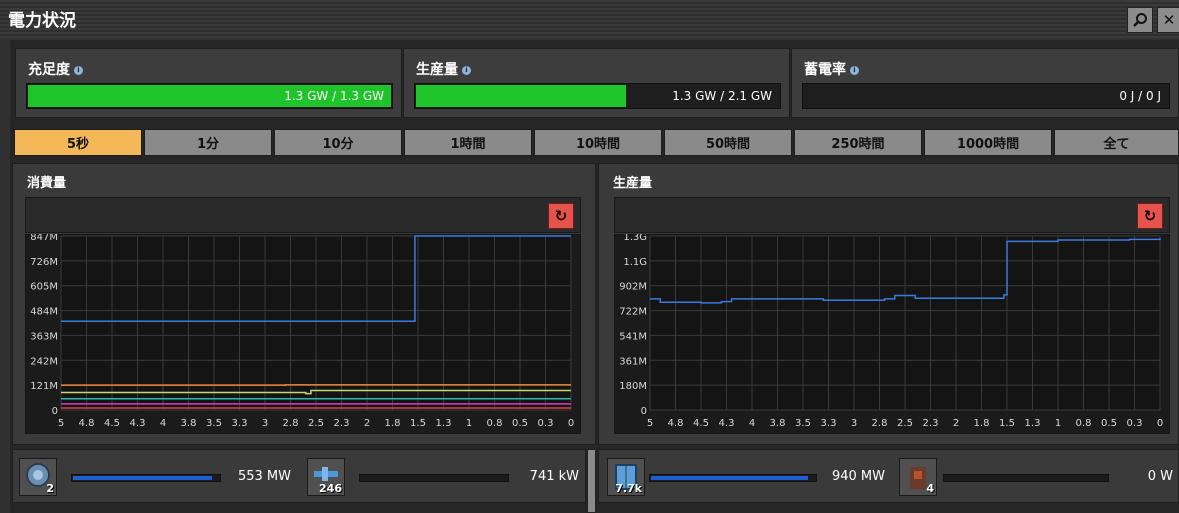 Image resolution: width=1179 pixels, height=513 pixels. What do you see at coordinates (722, 96) in the screenshot?
I see `production-value: 1.3 GW / 2.1 GW` at bounding box center [722, 96].